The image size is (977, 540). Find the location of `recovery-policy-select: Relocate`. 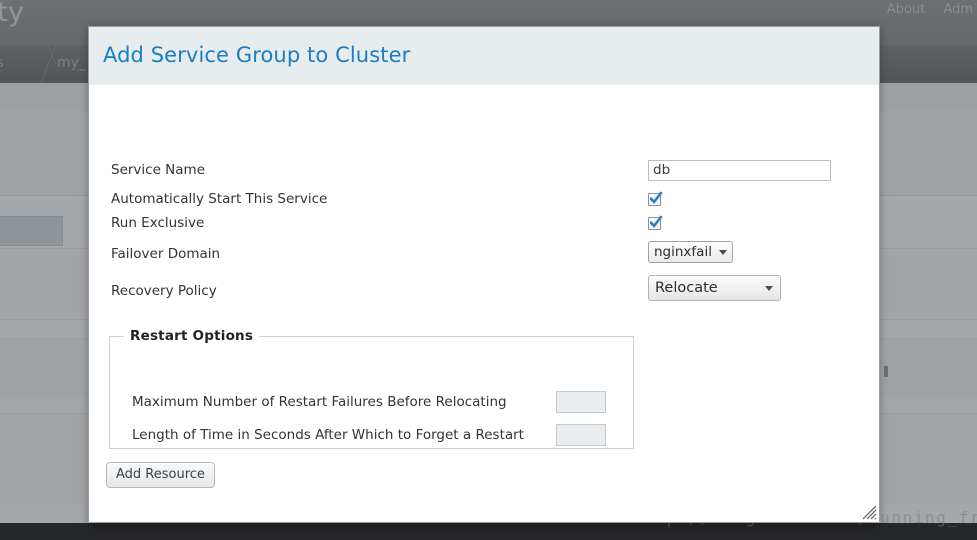

recovery-policy-select: Relocate is located at coordinates (714, 288).